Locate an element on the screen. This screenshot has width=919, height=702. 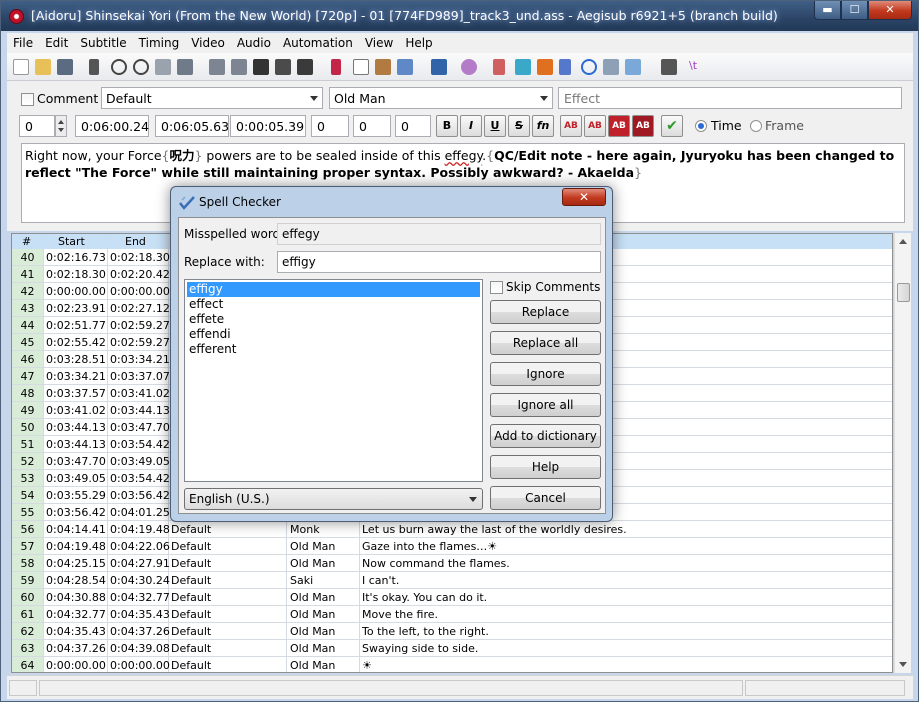
cell-start-time: 0:04:25.15 is located at coordinates (76, 563).